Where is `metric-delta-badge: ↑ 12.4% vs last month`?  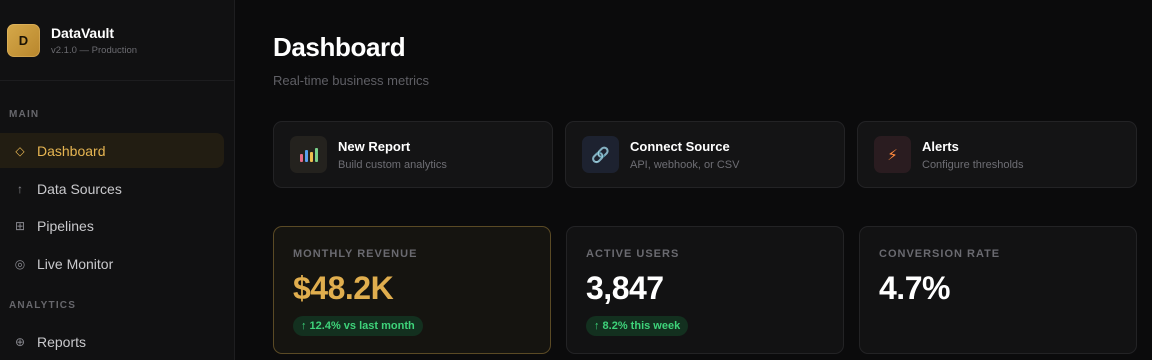
metric-delta-badge: ↑ 12.4% vs last month is located at coordinates (358, 326).